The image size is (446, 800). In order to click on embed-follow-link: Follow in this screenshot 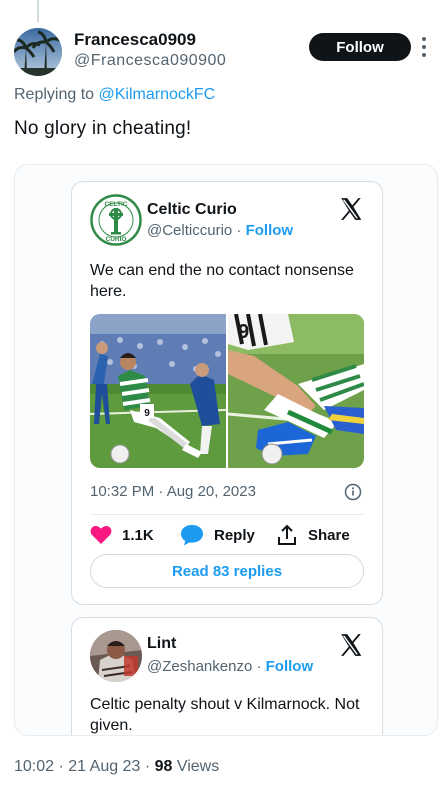, I will do `click(270, 230)`.